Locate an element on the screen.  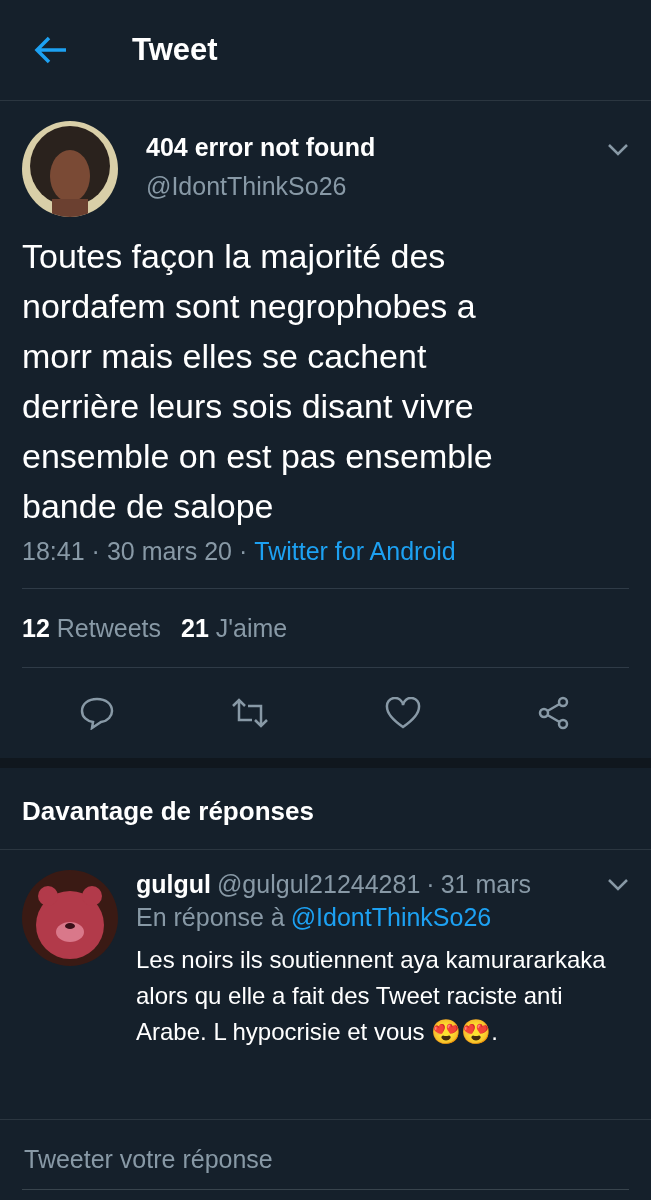
user-handle: @IdontThinkSo26 is located at coordinates (247, 186).